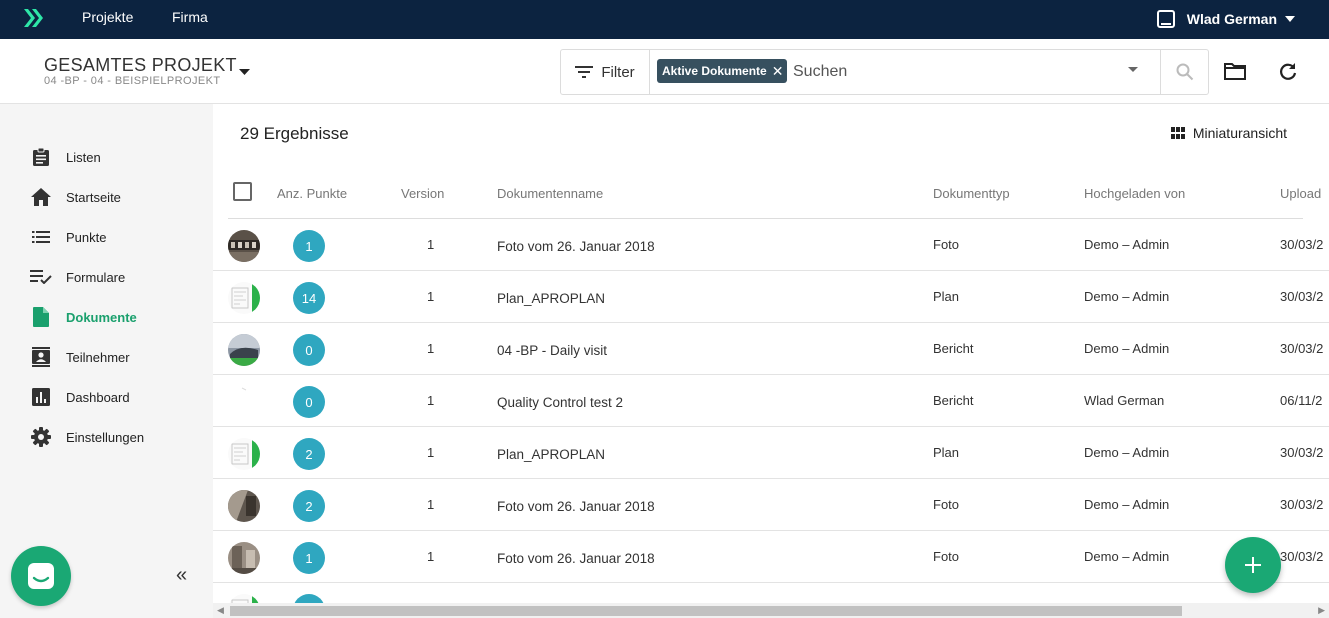  I want to click on sidebar-item-formulare: Formulare, so click(77, 277).